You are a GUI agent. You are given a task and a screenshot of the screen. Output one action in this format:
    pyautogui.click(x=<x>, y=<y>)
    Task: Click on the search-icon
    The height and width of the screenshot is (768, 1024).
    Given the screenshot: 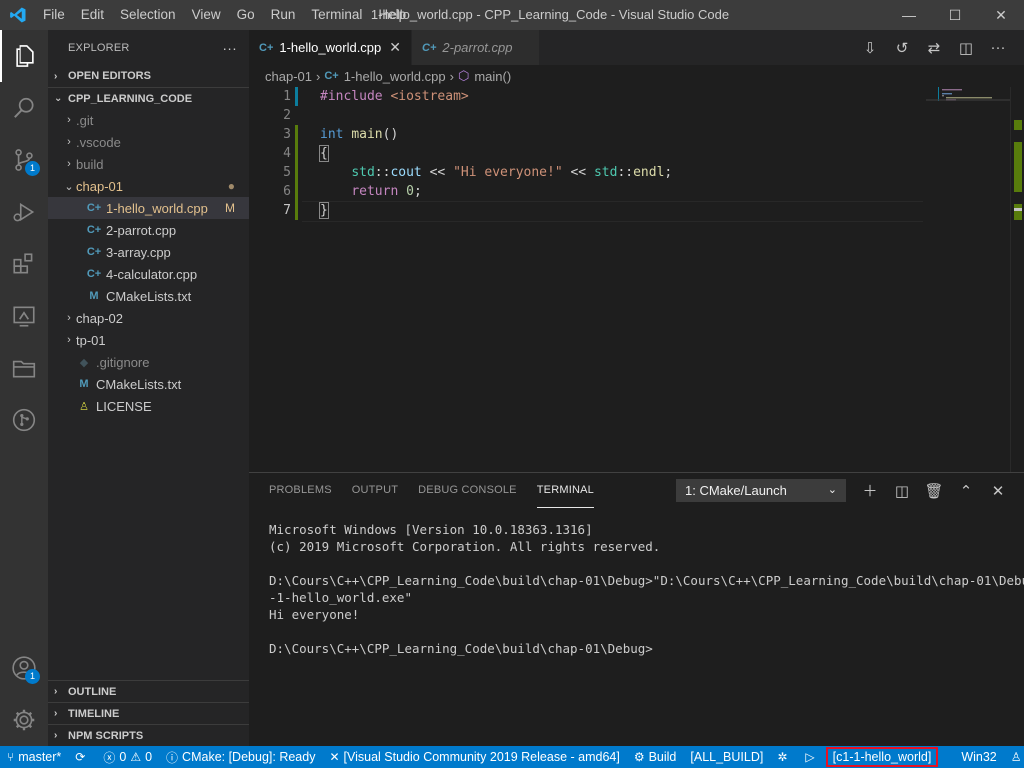 What is the action you would take?
    pyautogui.click(x=24, y=108)
    